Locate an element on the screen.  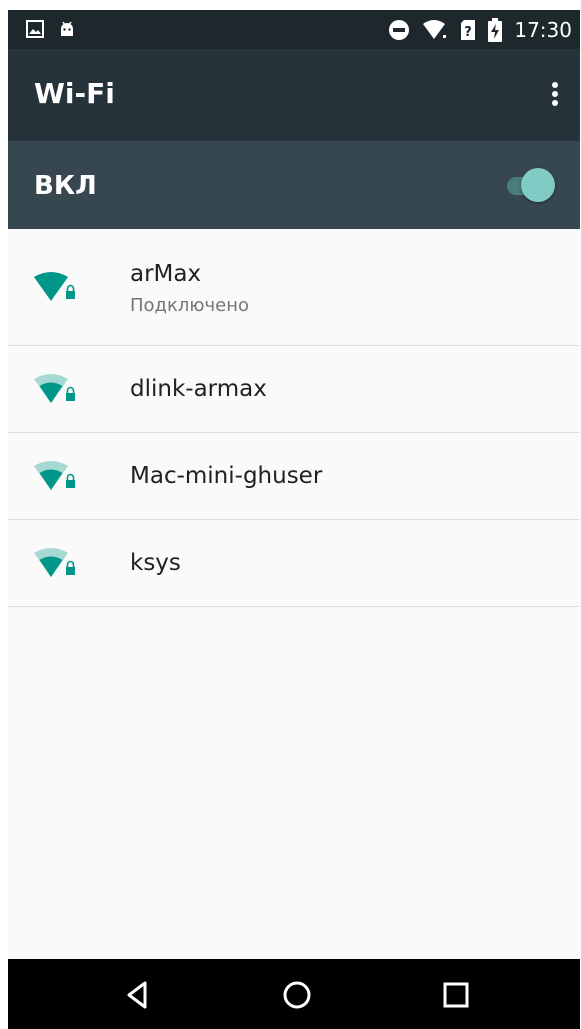
network-ssid: ksys is located at coordinates (155, 563).